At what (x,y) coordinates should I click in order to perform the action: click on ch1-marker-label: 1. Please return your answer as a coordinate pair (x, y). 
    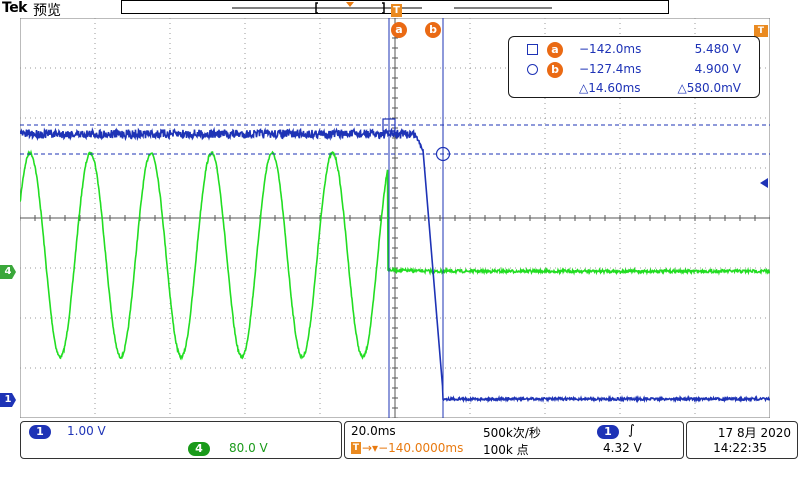
    Looking at the image, I should click on (8, 399).